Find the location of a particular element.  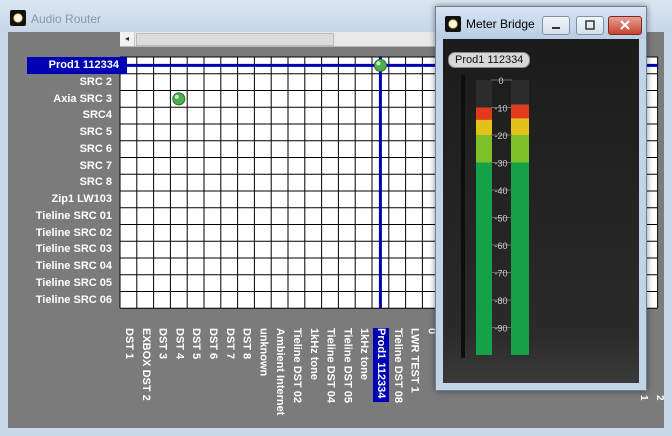

source-label: SRC 5 is located at coordinates (96, 132).